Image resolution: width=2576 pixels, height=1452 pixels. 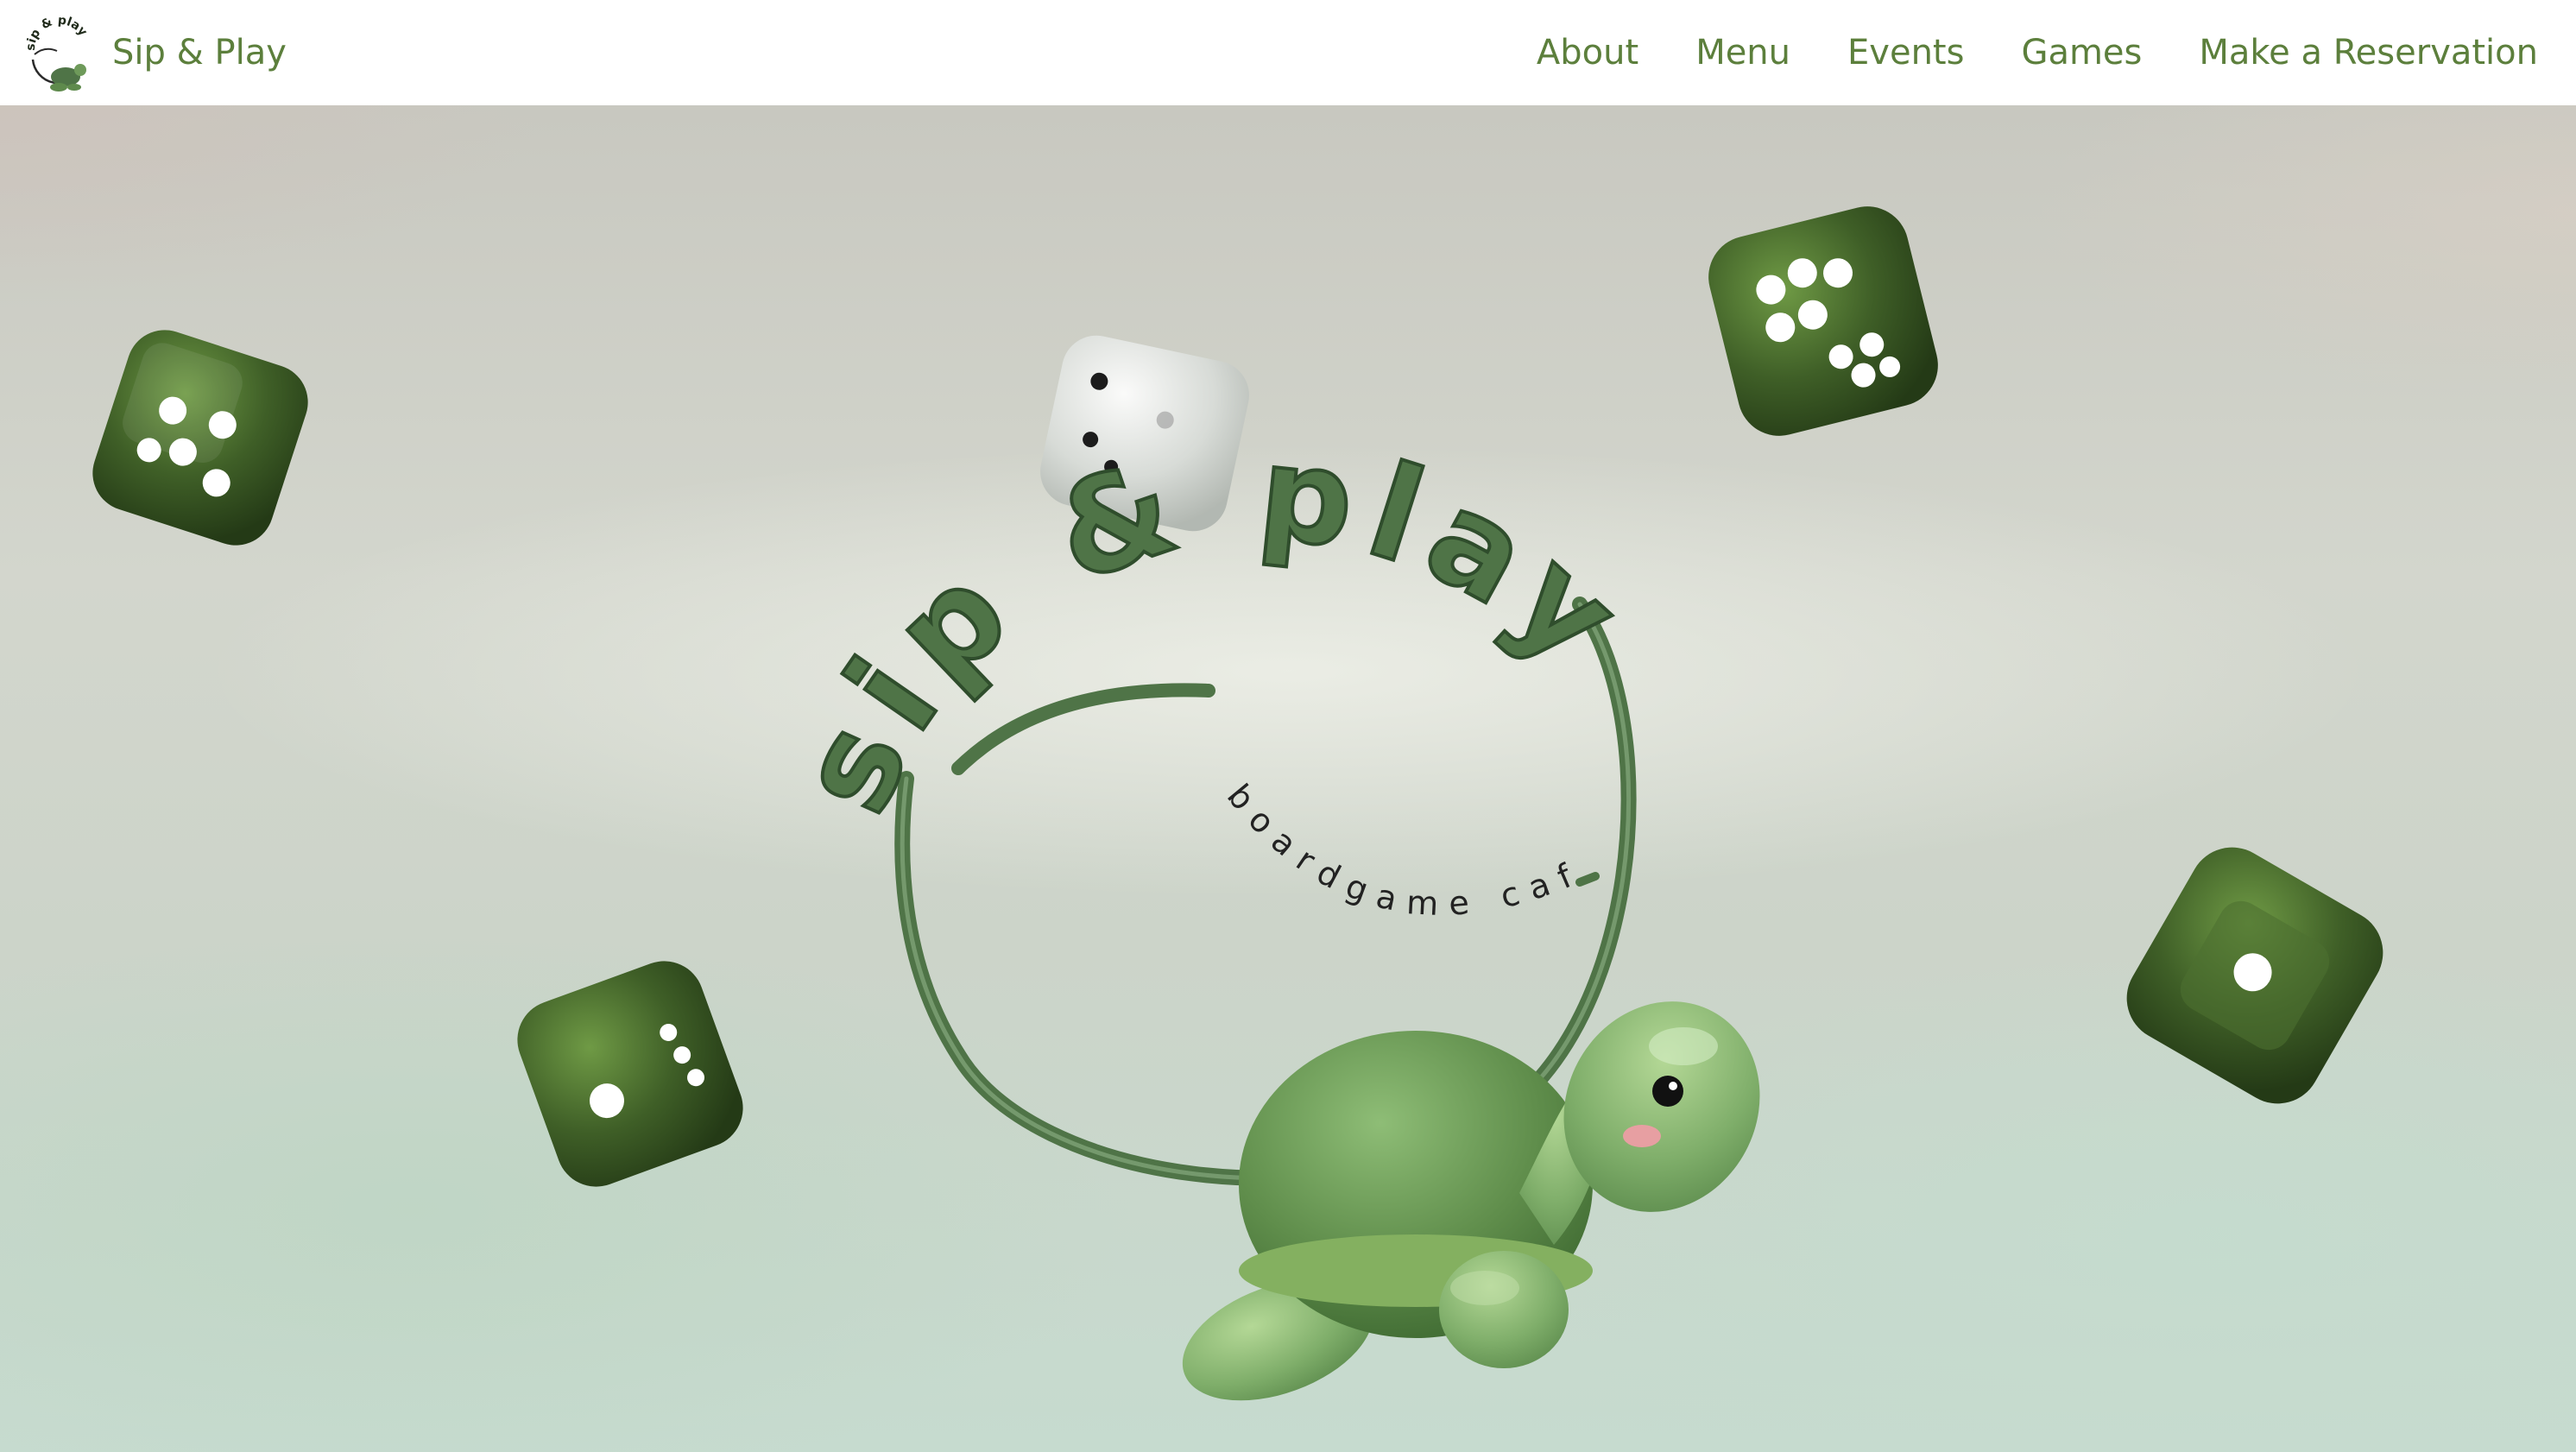 What do you see at coordinates (630, 1074) in the screenshot?
I see `dice-bottom-left` at bounding box center [630, 1074].